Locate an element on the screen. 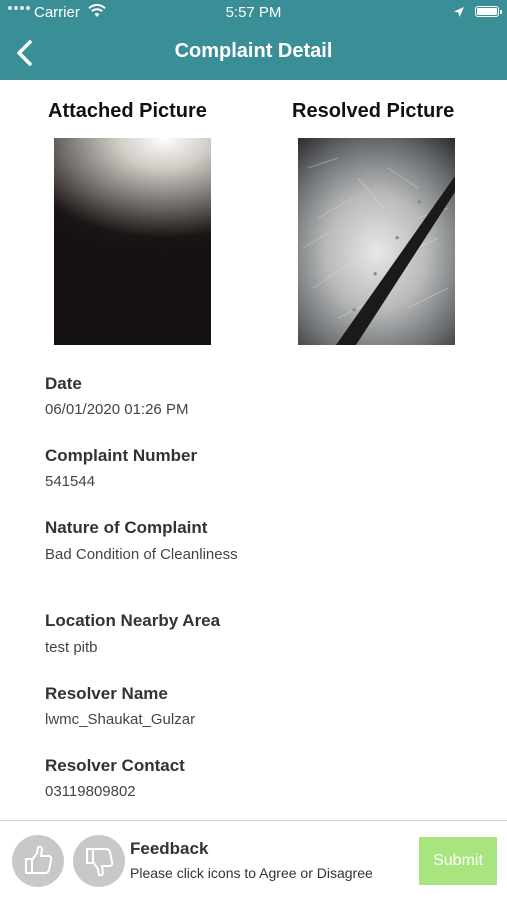 The height and width of the screenshot is (901, 507). disagree-button is located at coordinates (99, 861).